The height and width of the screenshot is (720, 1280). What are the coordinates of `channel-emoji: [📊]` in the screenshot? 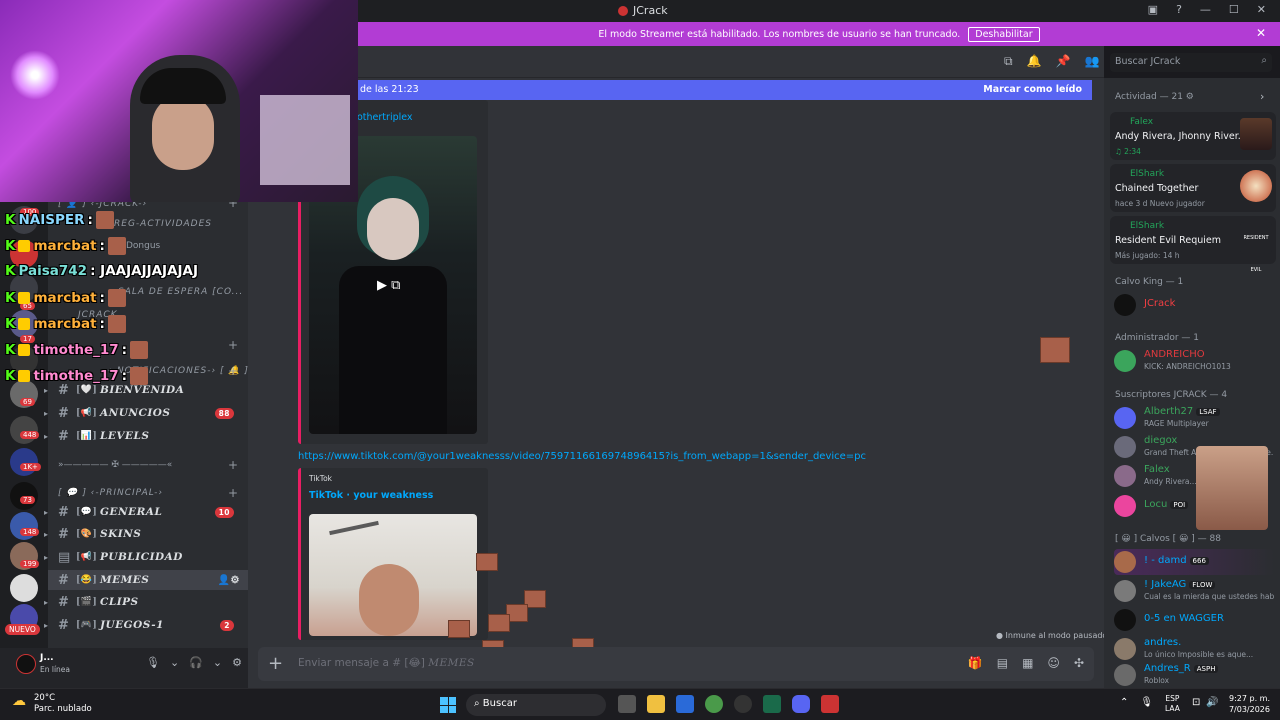 It's located at (87, 436).